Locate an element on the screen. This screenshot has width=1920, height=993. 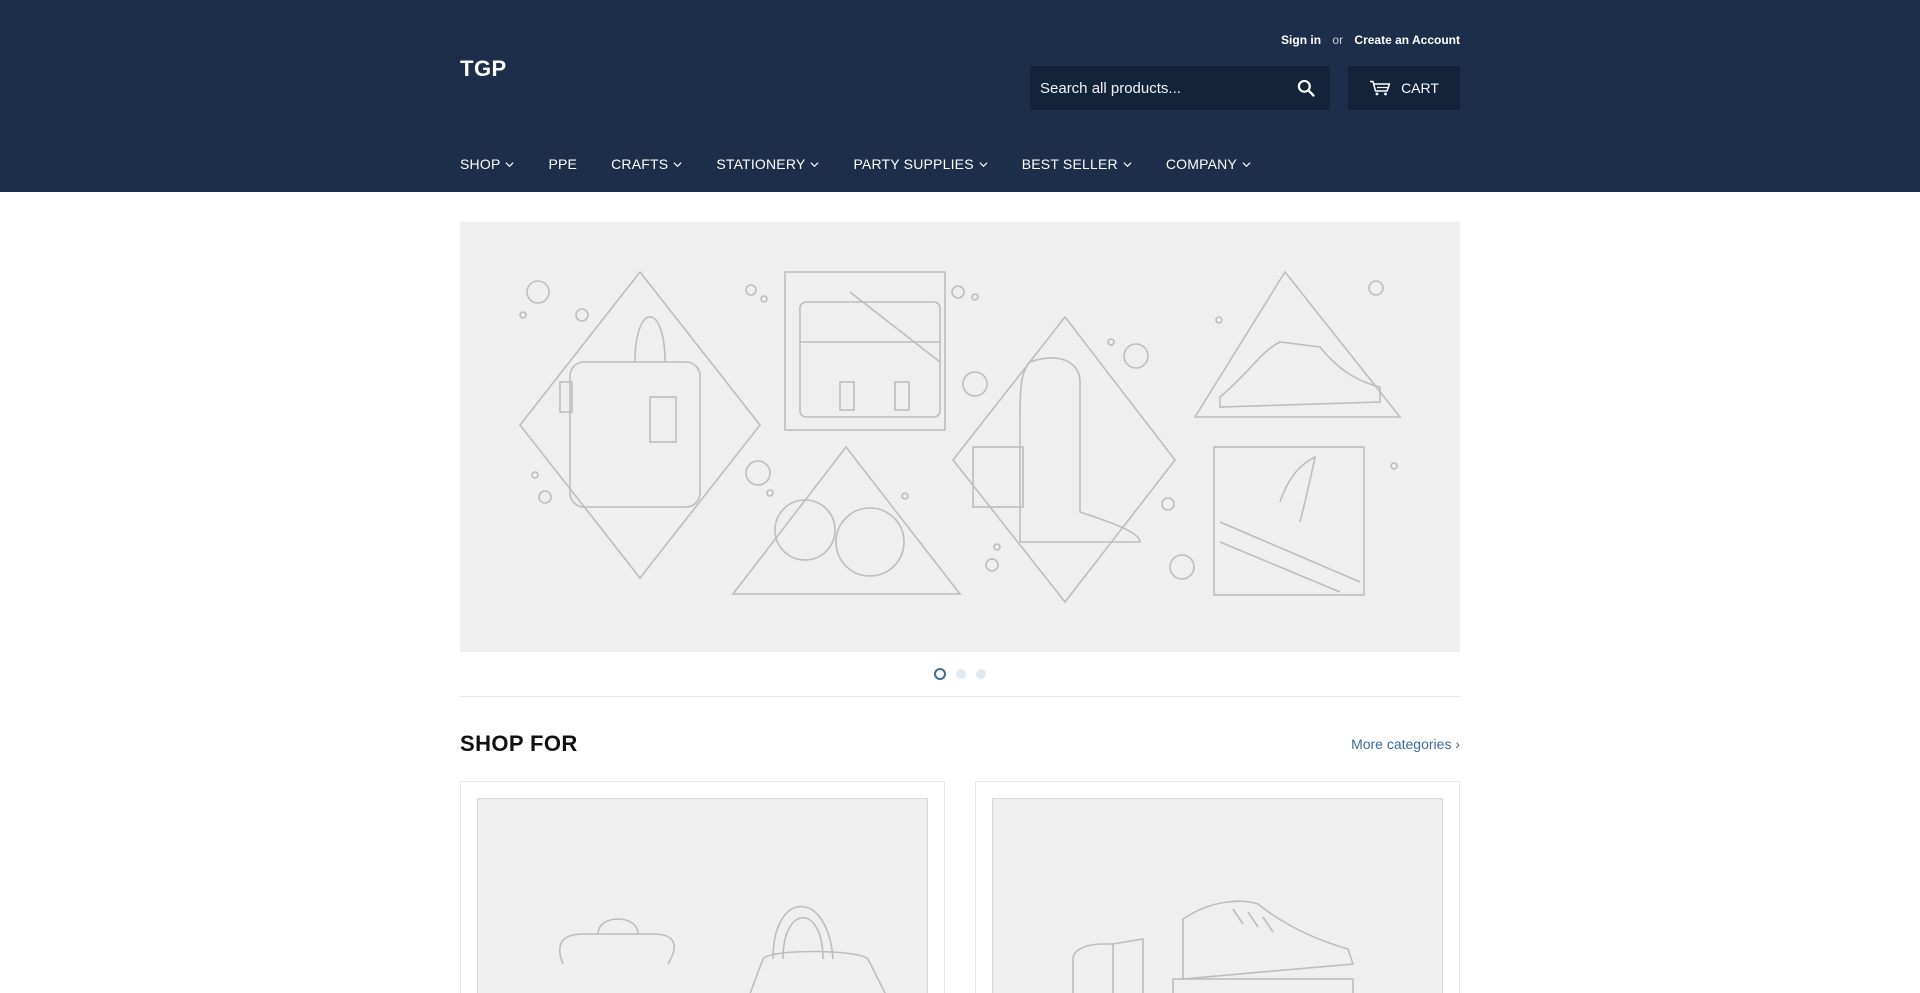
nav-item-best-seller: BEST SELLER is located at coordinates (1077, 164).